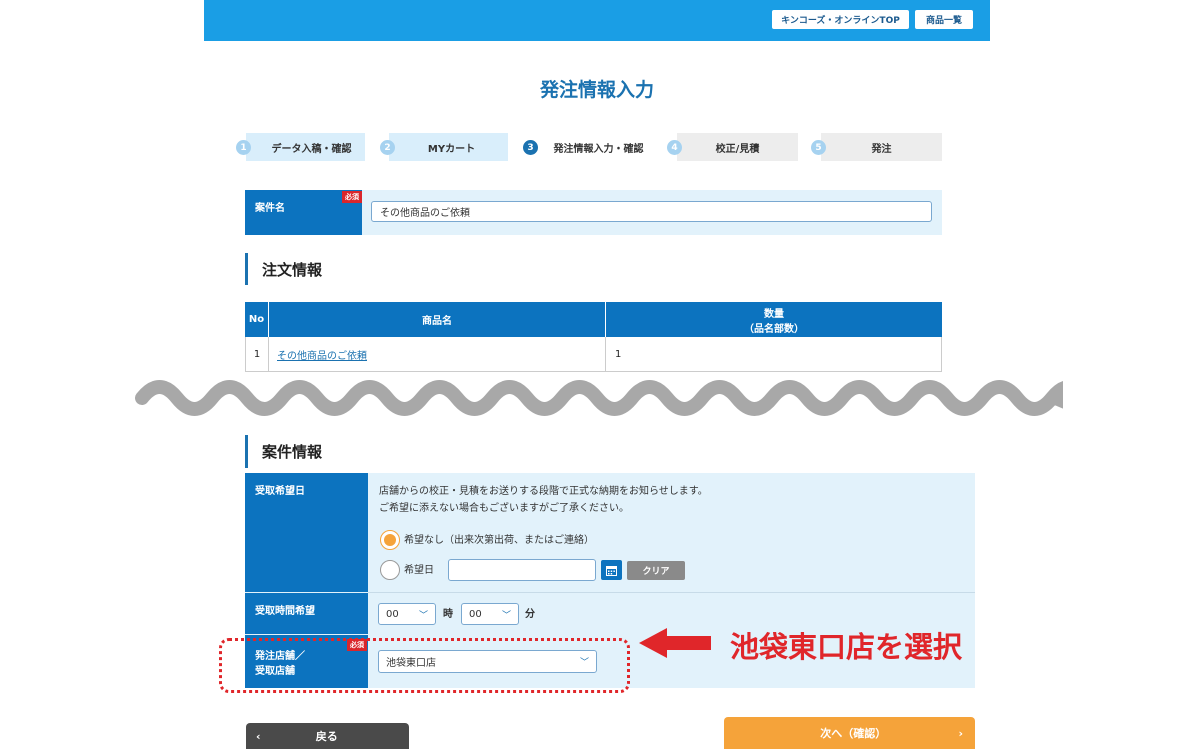  I want to click on calendar-icon, so click(611, 570).